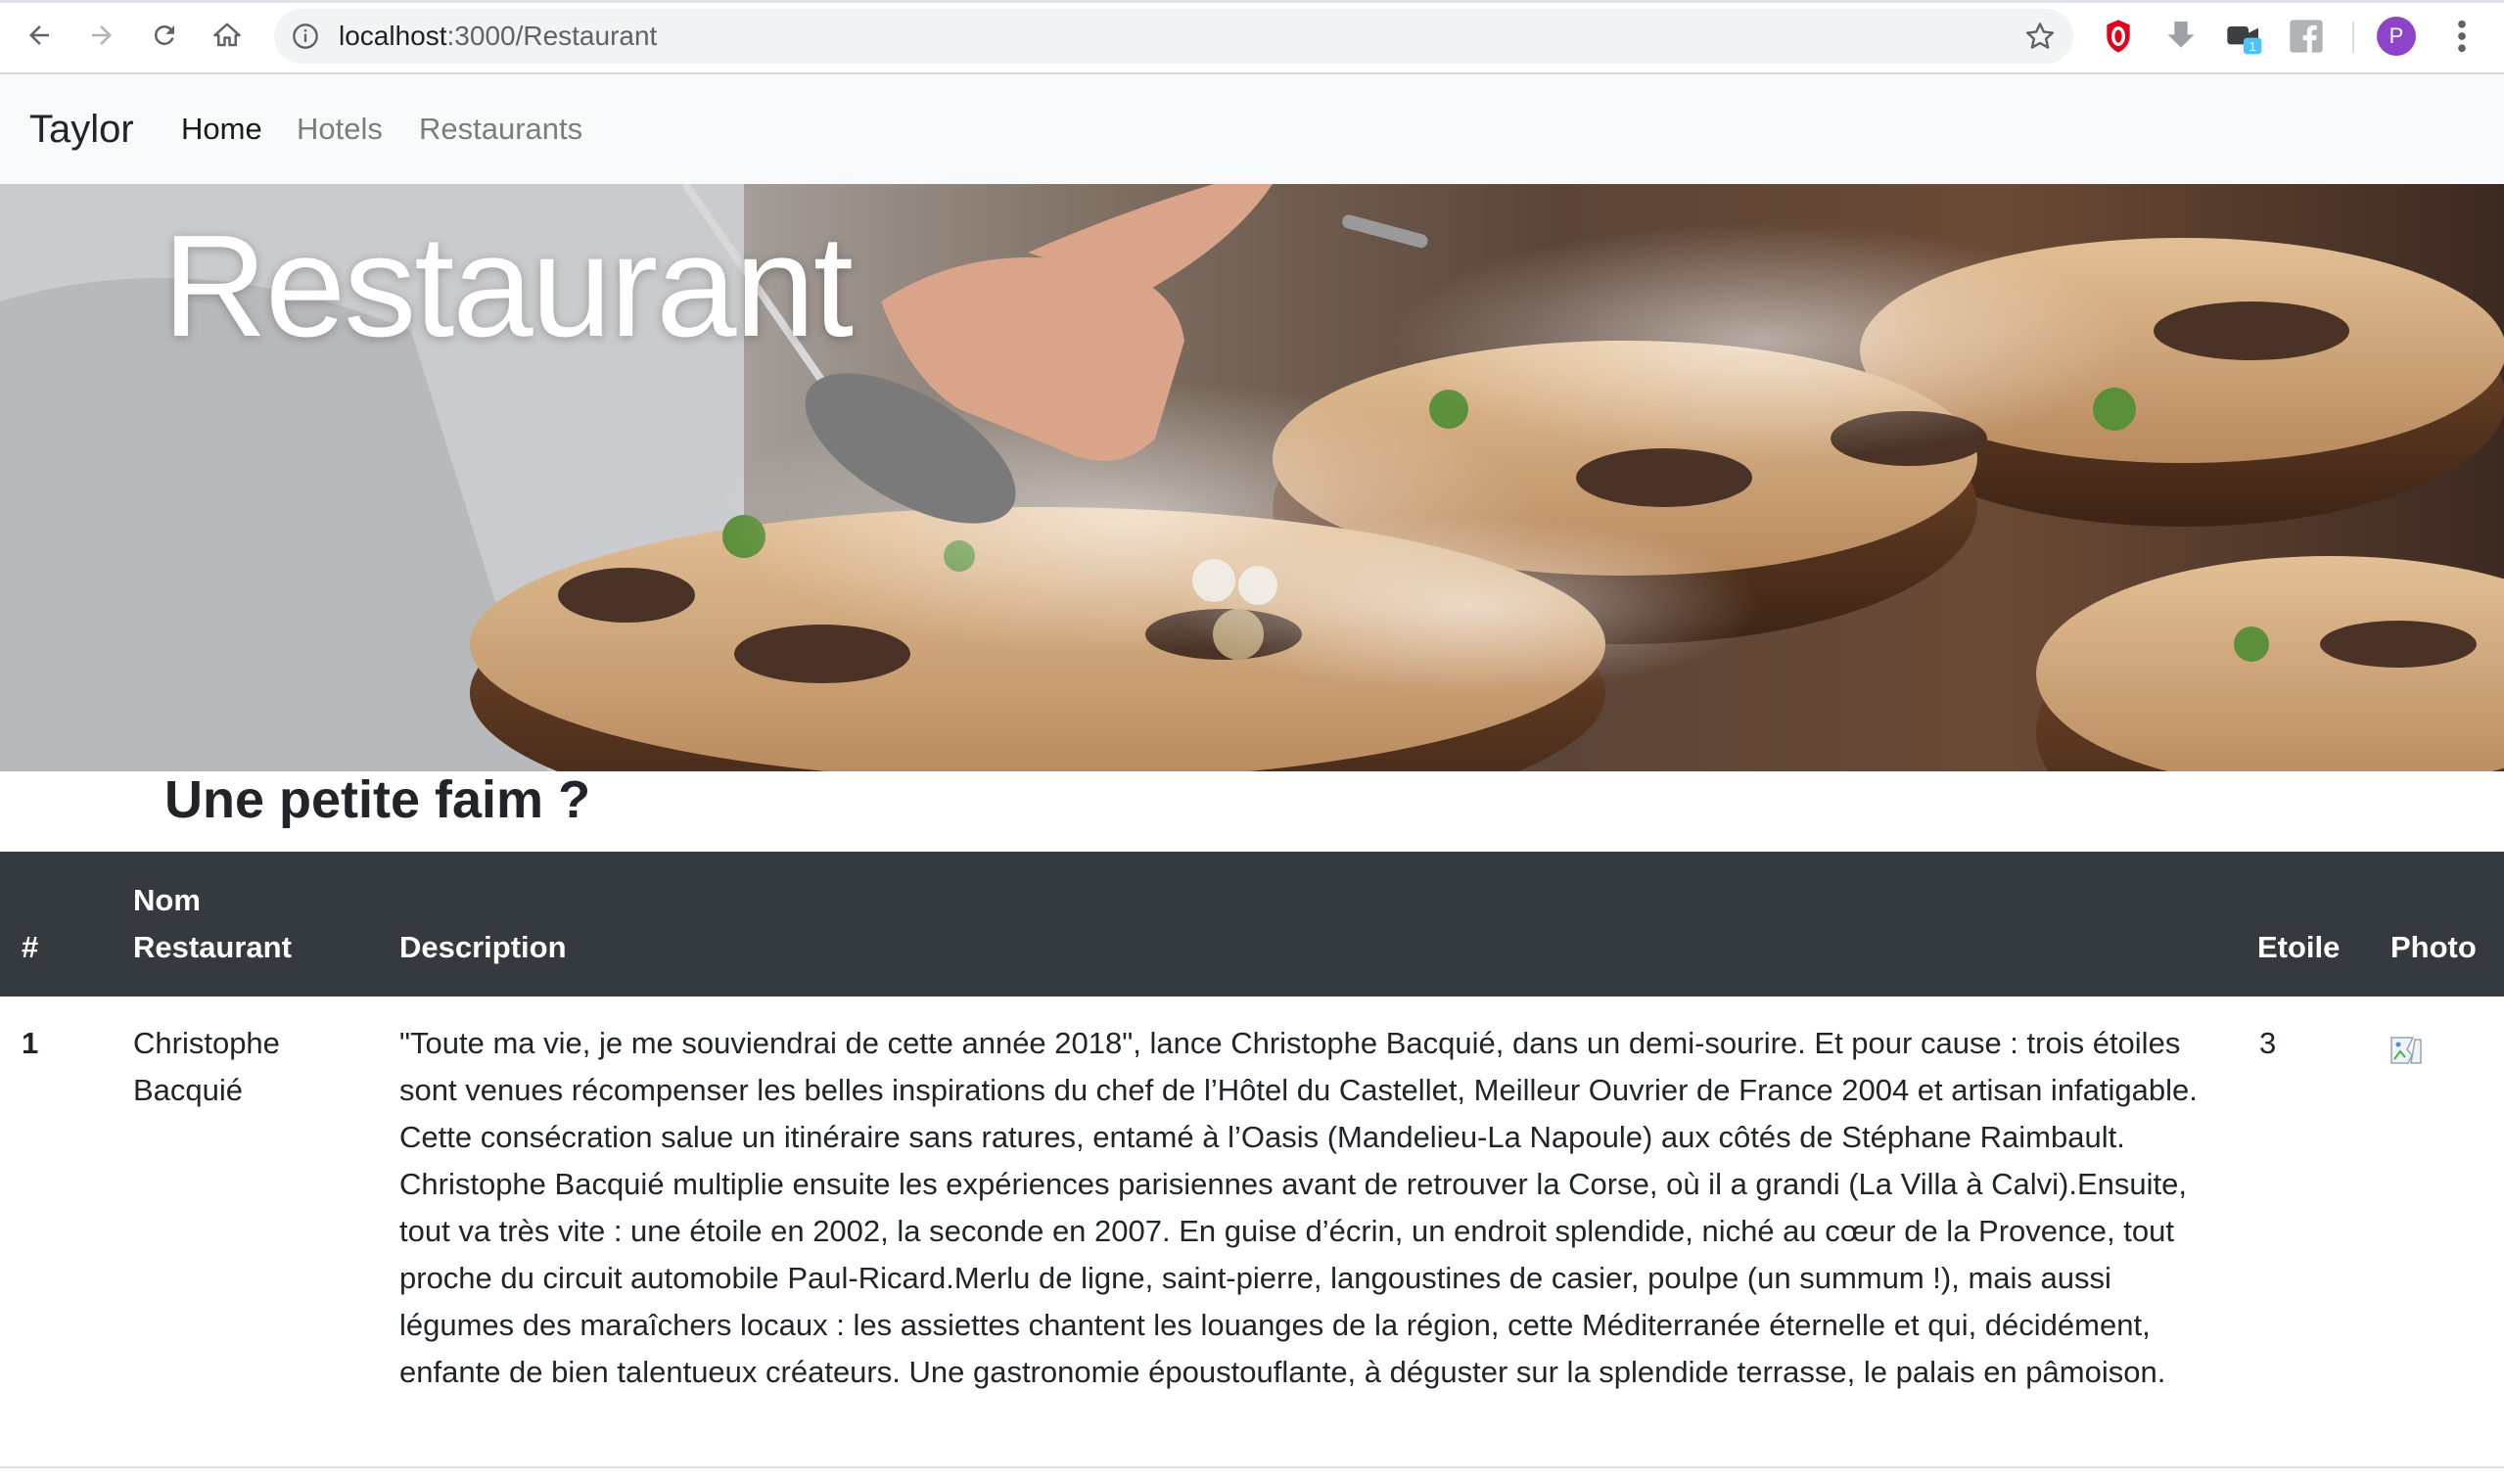 The height and width of the screenshot is (1484, 2504). I want to click on site-navbar: Taylor Home Hotels Restaurants, so click(1252, 129).